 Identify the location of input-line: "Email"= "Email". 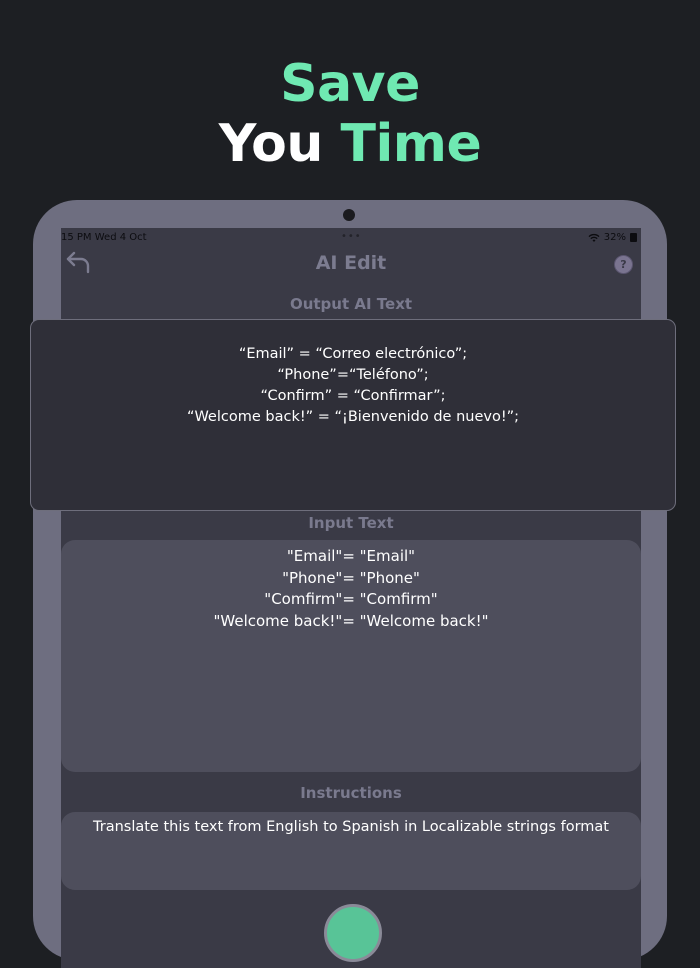
(351, 556).